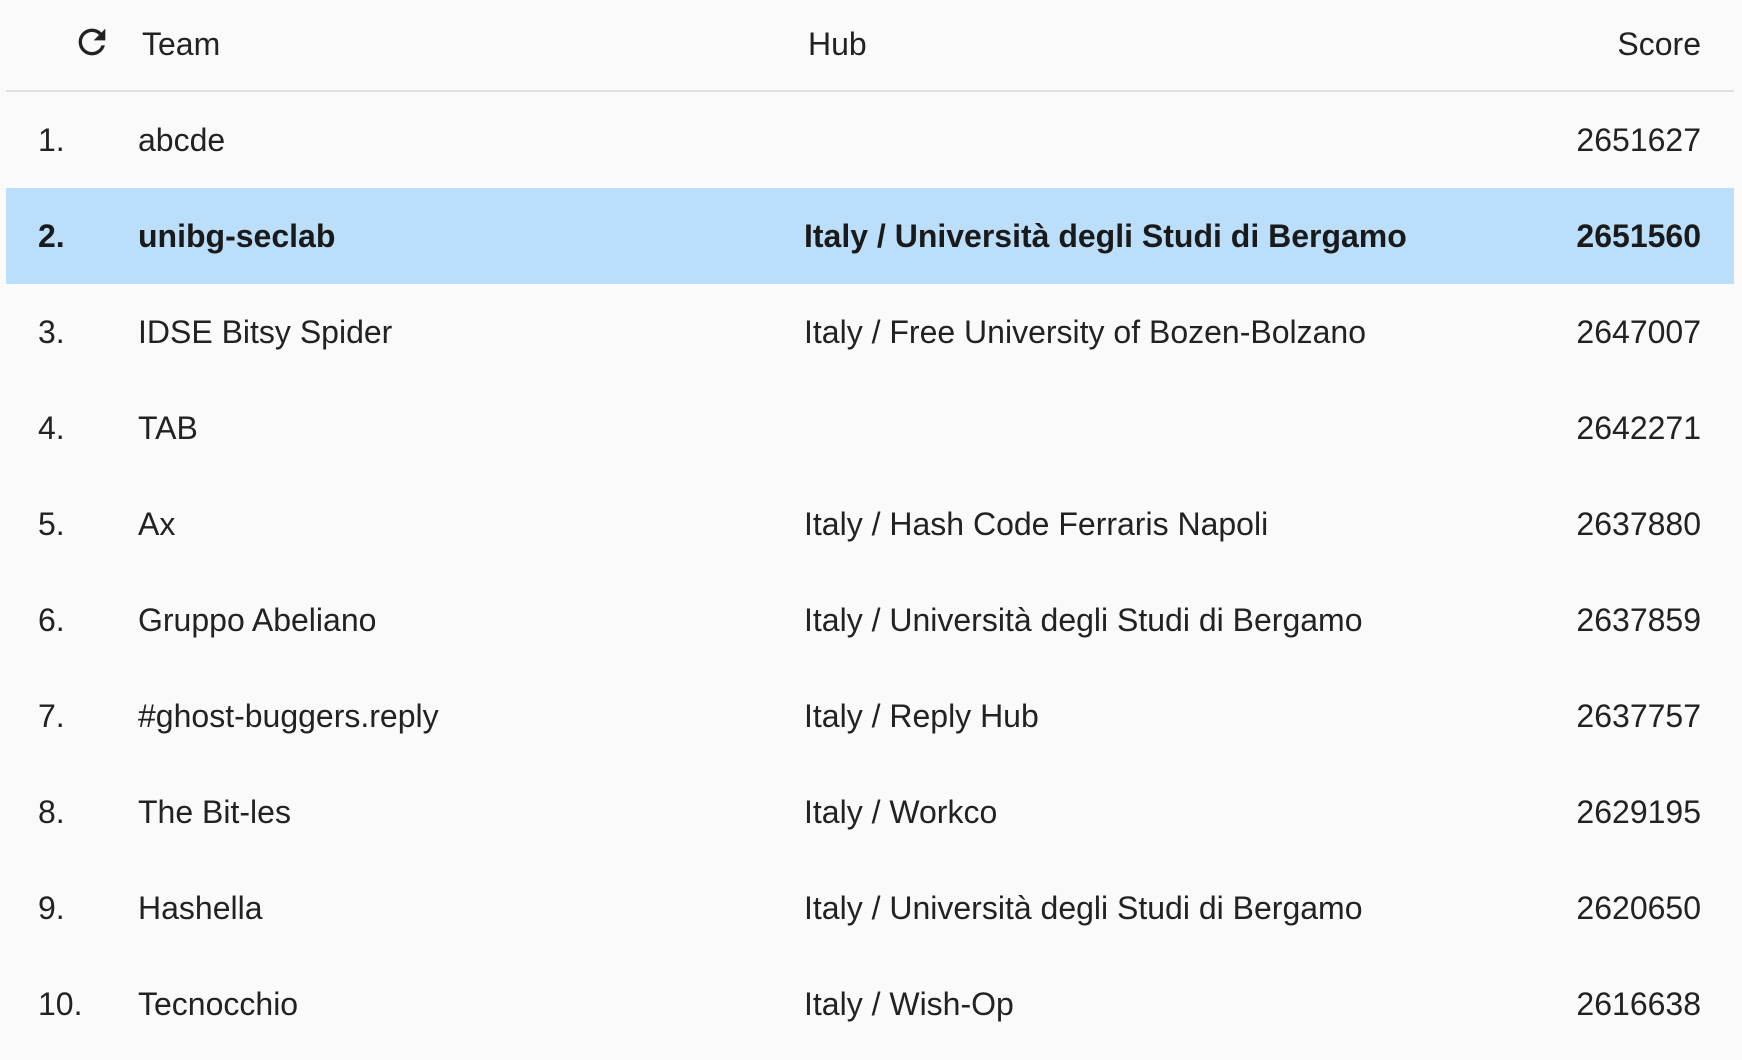 The image size is (1742, 1060). Describe the element at coordinates (288, 716) in the screenshot. I see `team-cell: #ghost-buggers.reply` at that location.